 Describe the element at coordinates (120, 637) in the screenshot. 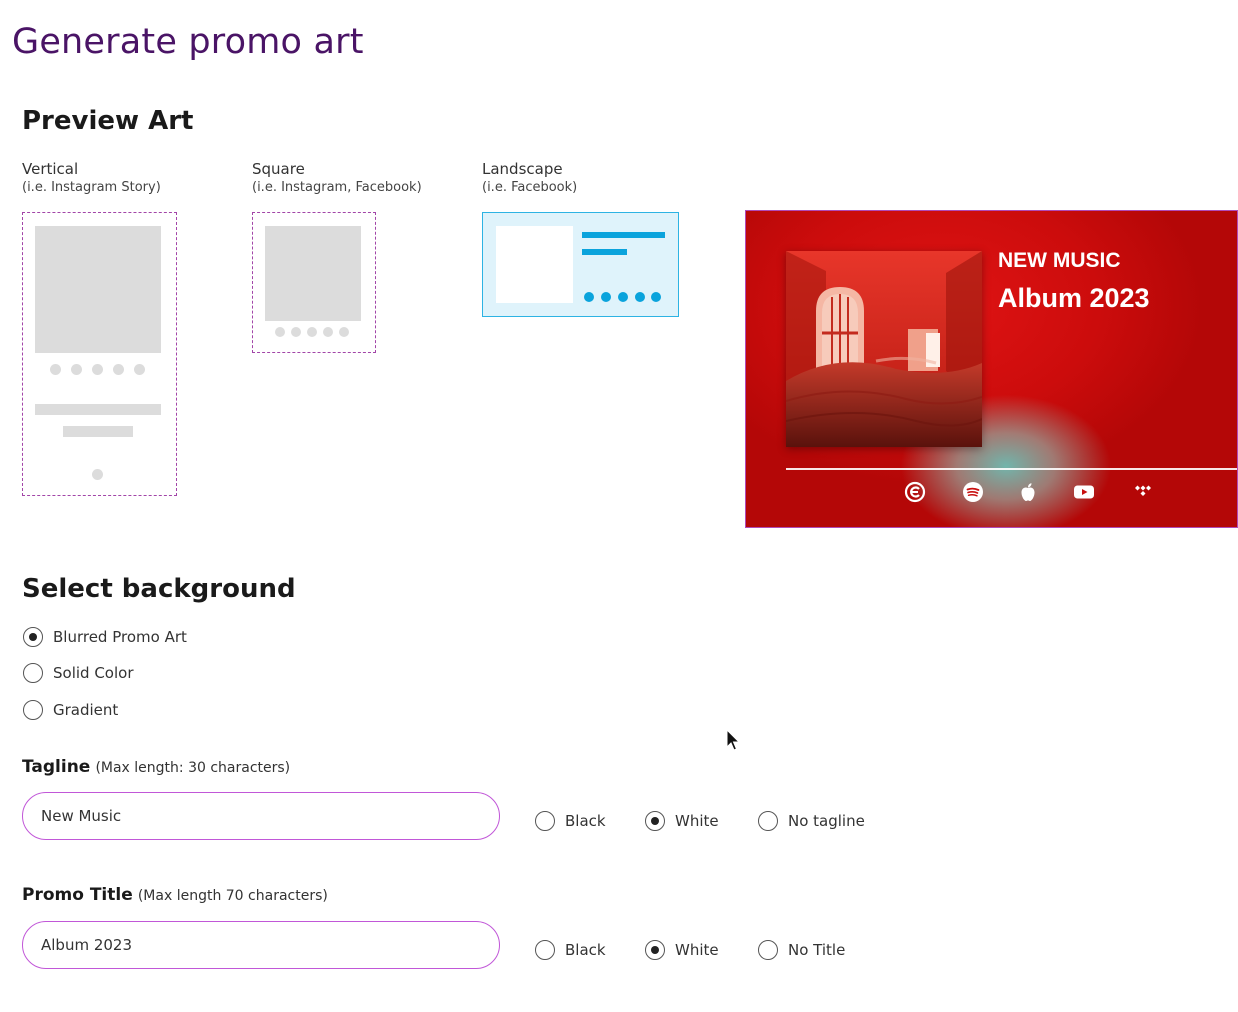

I see `radio-label: Blurred Promo Art` at that location.